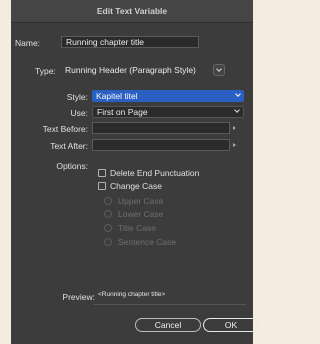 This screenshot has width=320, height=344. I want to click on name-label: Name:, so click(28, 43).